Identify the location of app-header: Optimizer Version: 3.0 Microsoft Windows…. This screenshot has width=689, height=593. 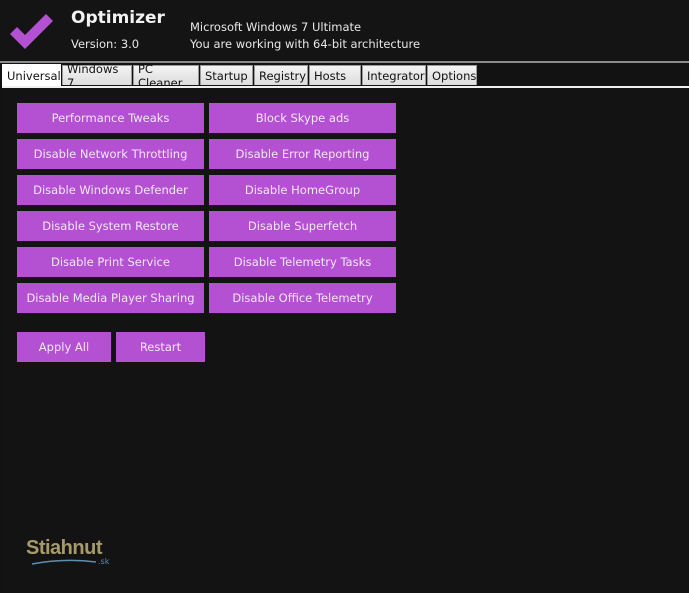
(344, 31).